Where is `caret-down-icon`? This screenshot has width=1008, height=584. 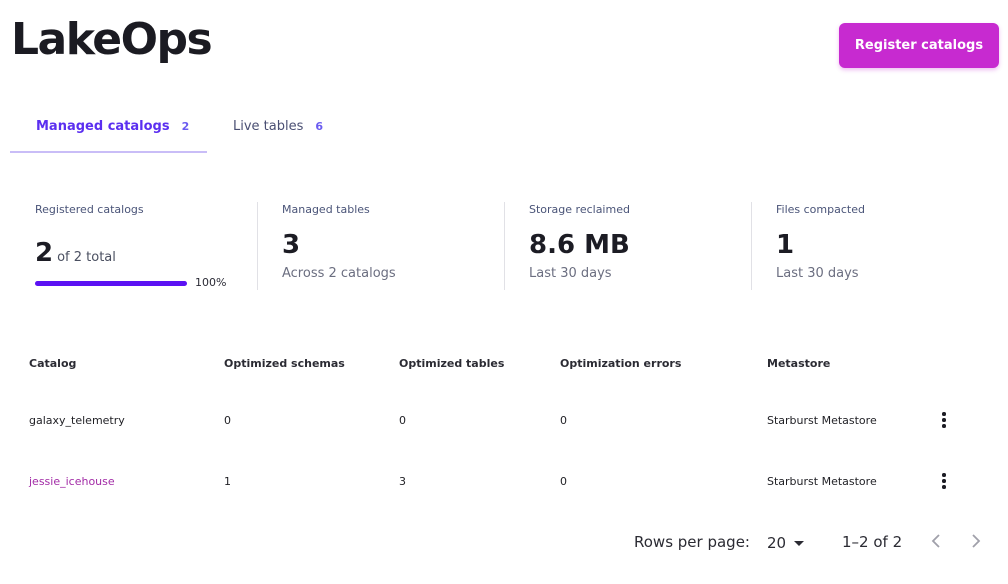 caret-down-icon is located at coordinates (799, 543).